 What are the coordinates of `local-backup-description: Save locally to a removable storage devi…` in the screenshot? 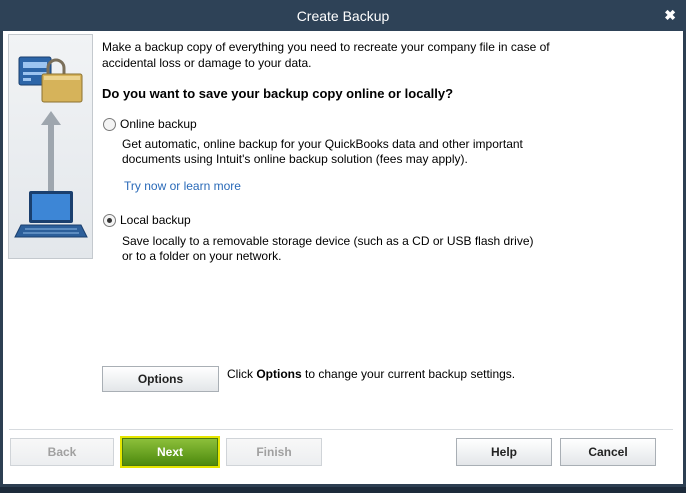 It's located at (328, 249).